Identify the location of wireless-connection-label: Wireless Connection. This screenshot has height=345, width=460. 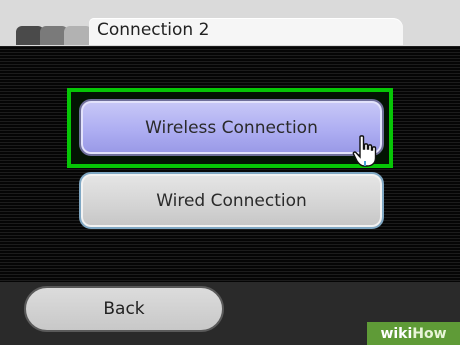
(231, 127).